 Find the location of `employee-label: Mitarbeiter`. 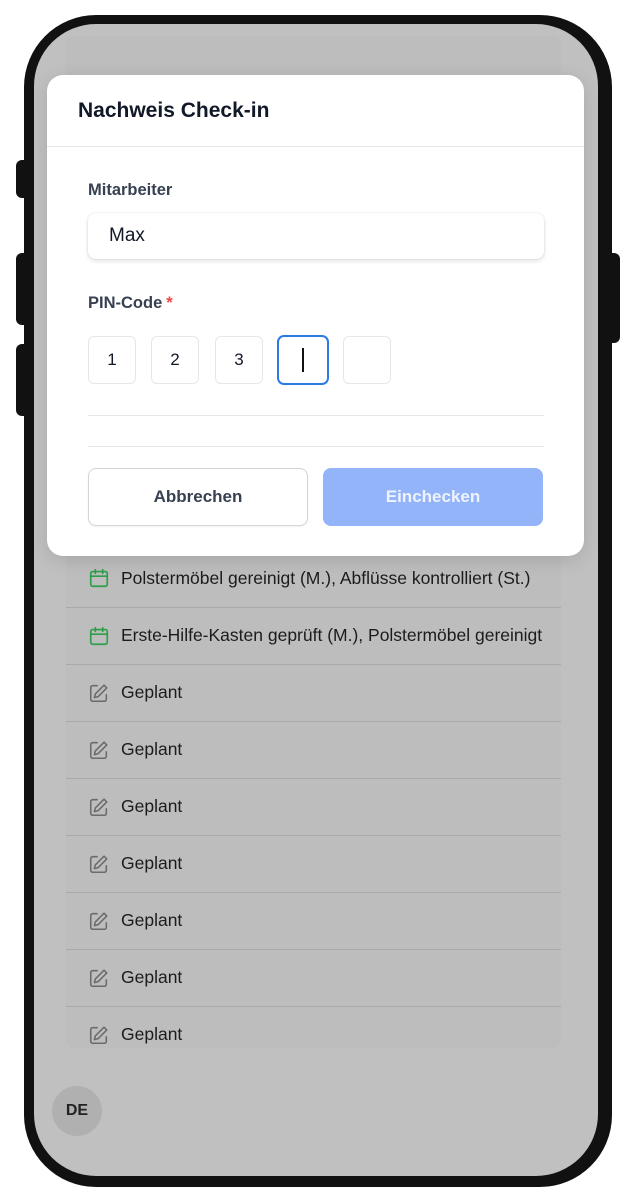

employee-label: Mitarbeiter is located at coordinates (130, 190).